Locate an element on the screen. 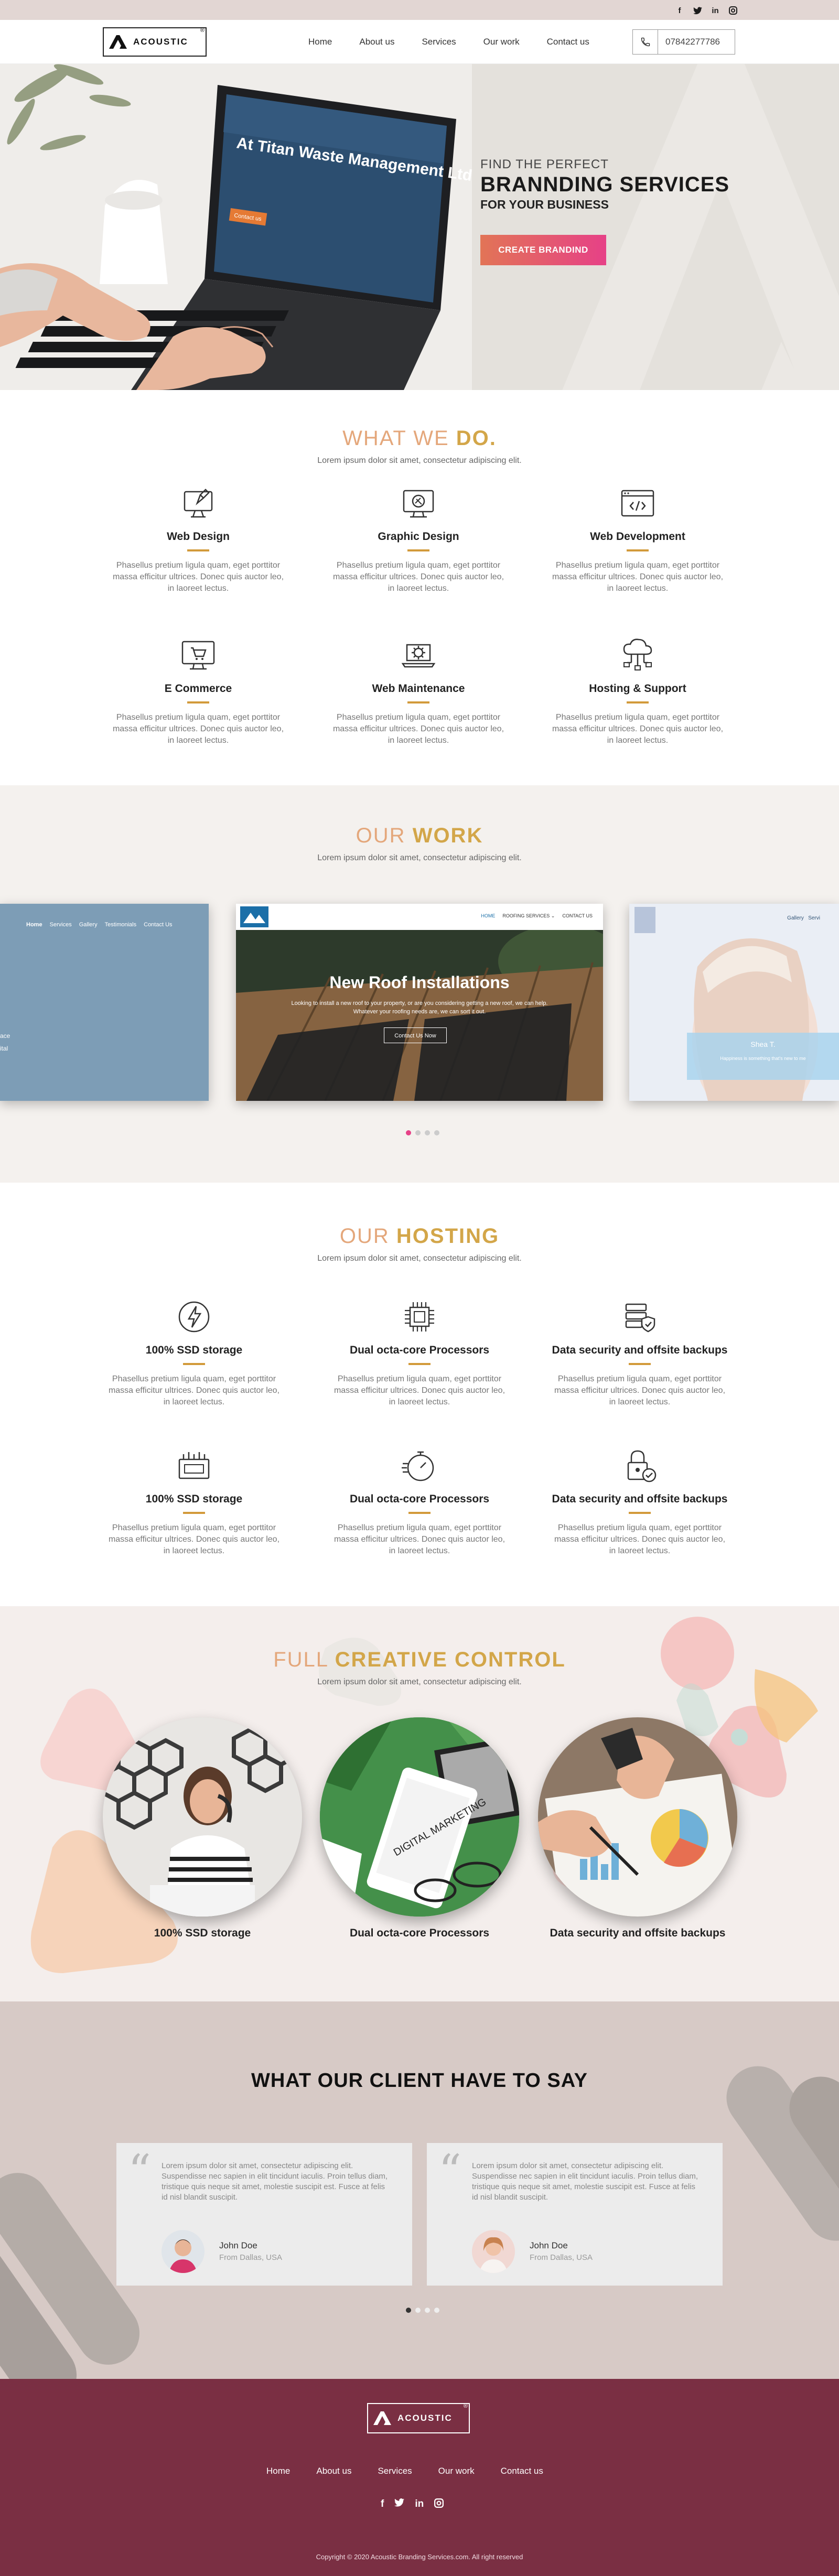  right-card-portrait-image is located at coordinates (734, 1002).